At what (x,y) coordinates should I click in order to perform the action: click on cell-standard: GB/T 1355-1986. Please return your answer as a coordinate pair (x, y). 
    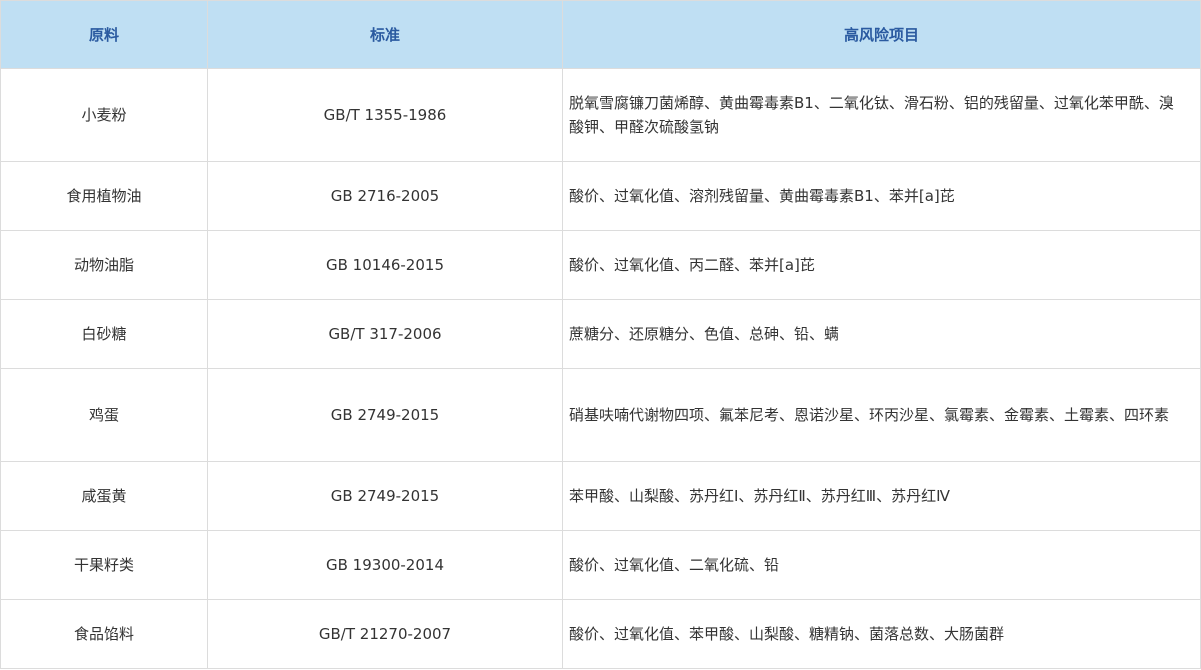
    Looking at the image, I should click on (385, 115).